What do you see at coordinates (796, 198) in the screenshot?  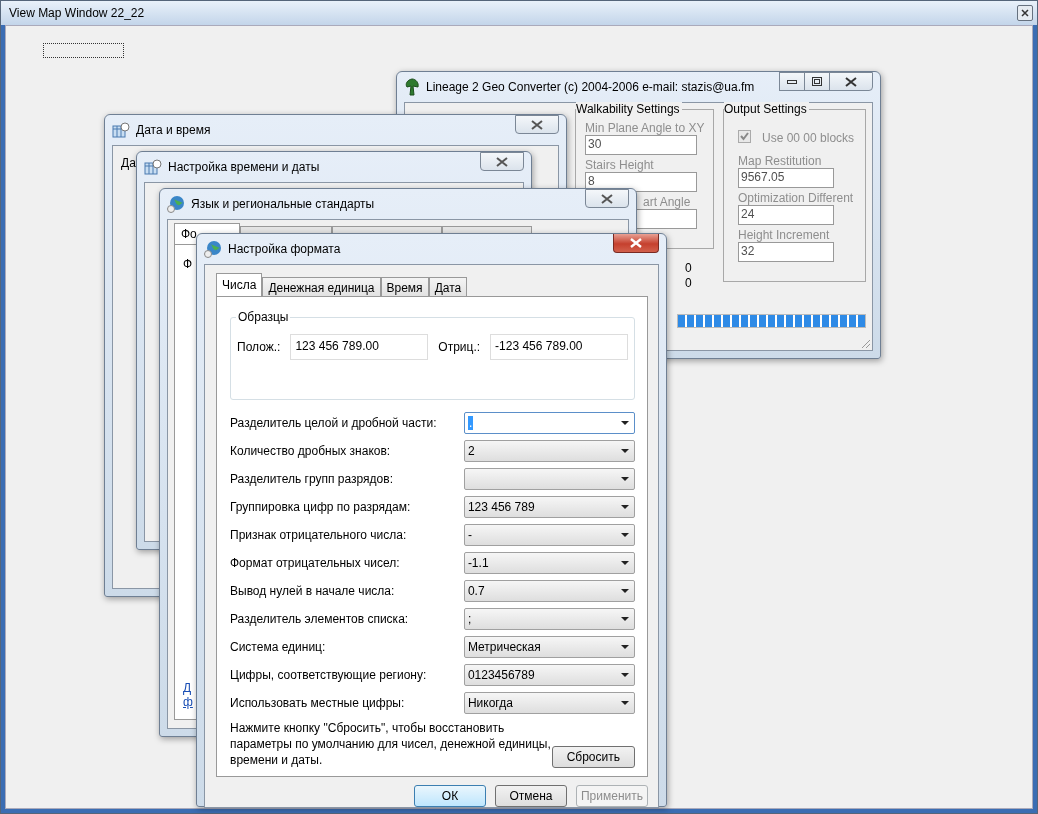 I see `field-label: Optimization Different` at bounding box center [796, 198].